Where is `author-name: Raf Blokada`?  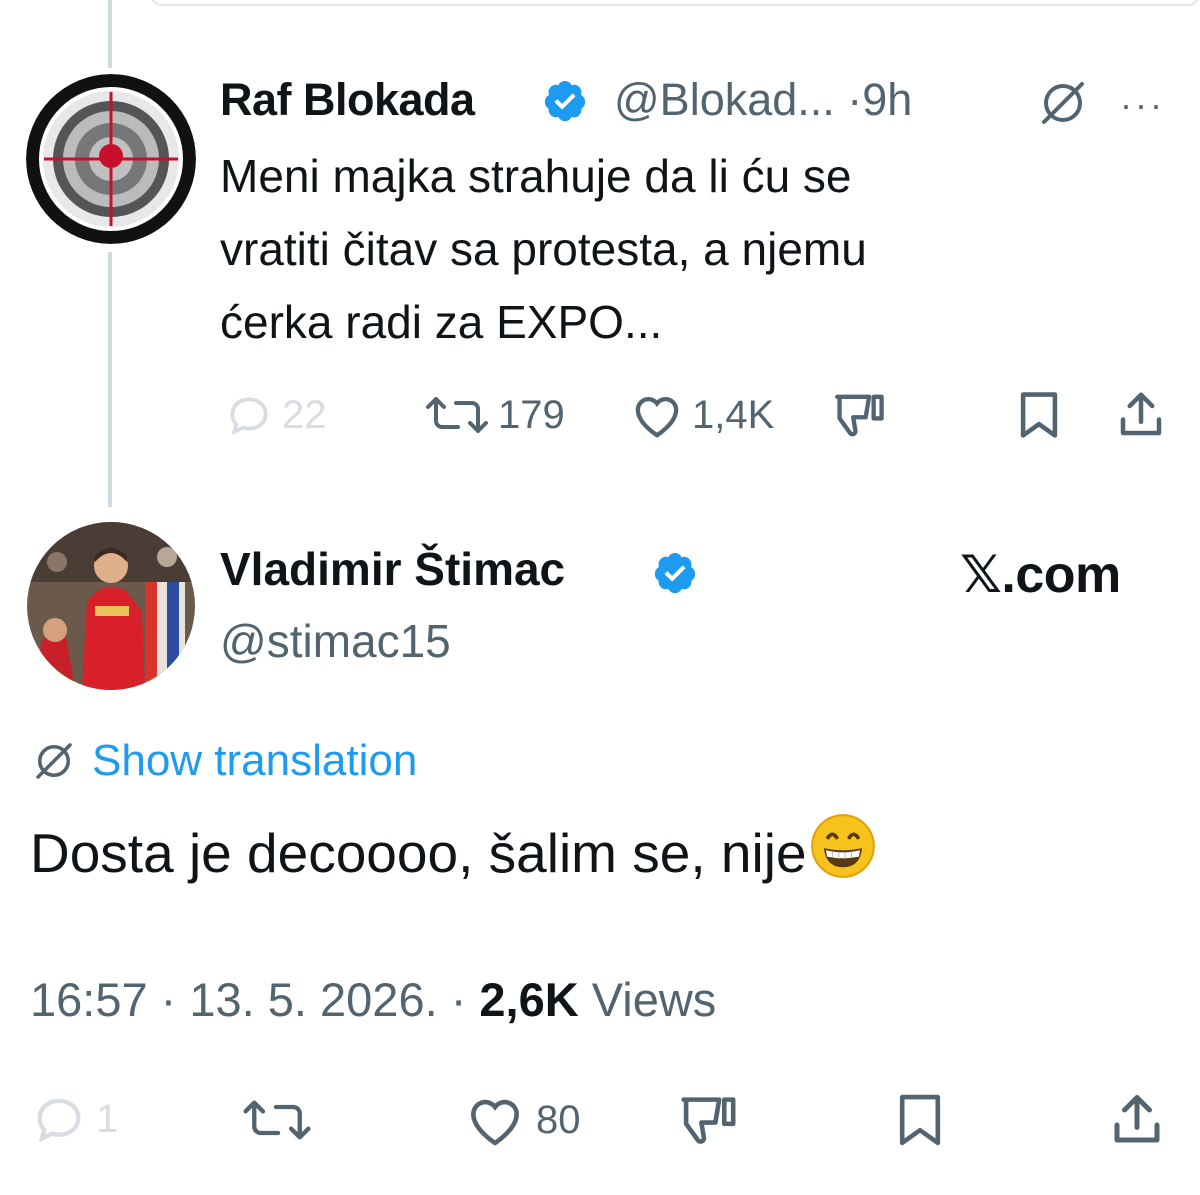 author-name: Raf Blokada is located at coordinates (347, 100).